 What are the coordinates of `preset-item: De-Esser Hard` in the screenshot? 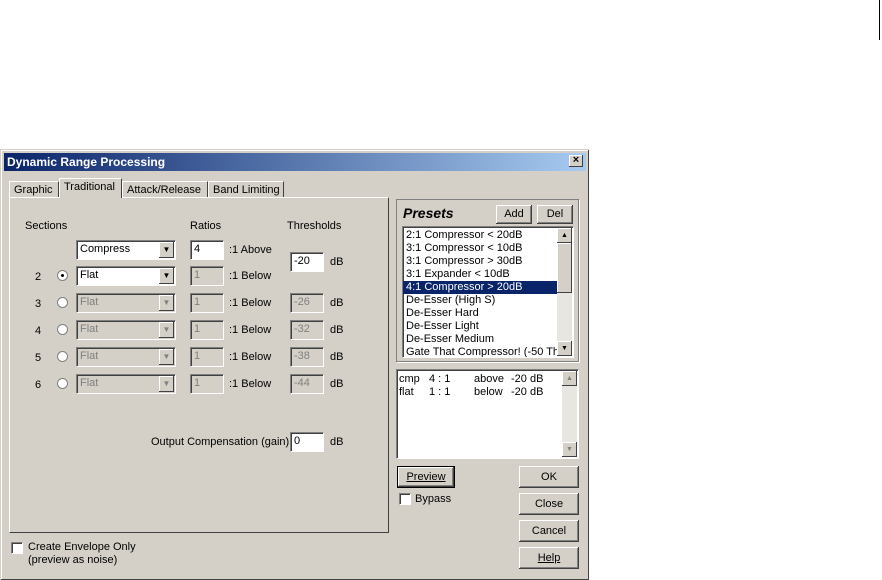 It's located at (480, 313).